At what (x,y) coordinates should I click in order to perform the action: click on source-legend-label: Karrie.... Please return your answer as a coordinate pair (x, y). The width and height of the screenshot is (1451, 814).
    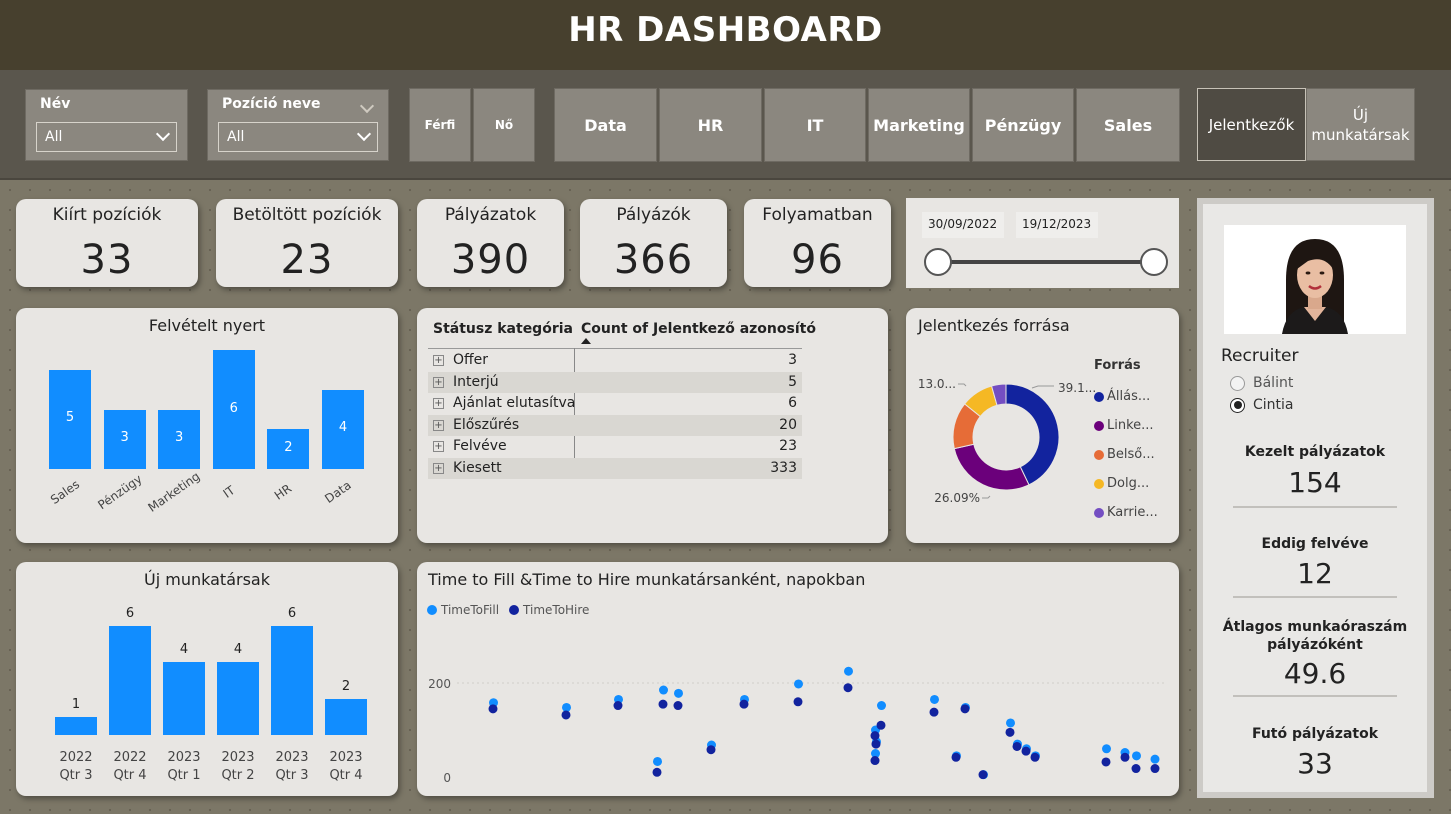
    Looking at the image, I should click on (1132, 512).